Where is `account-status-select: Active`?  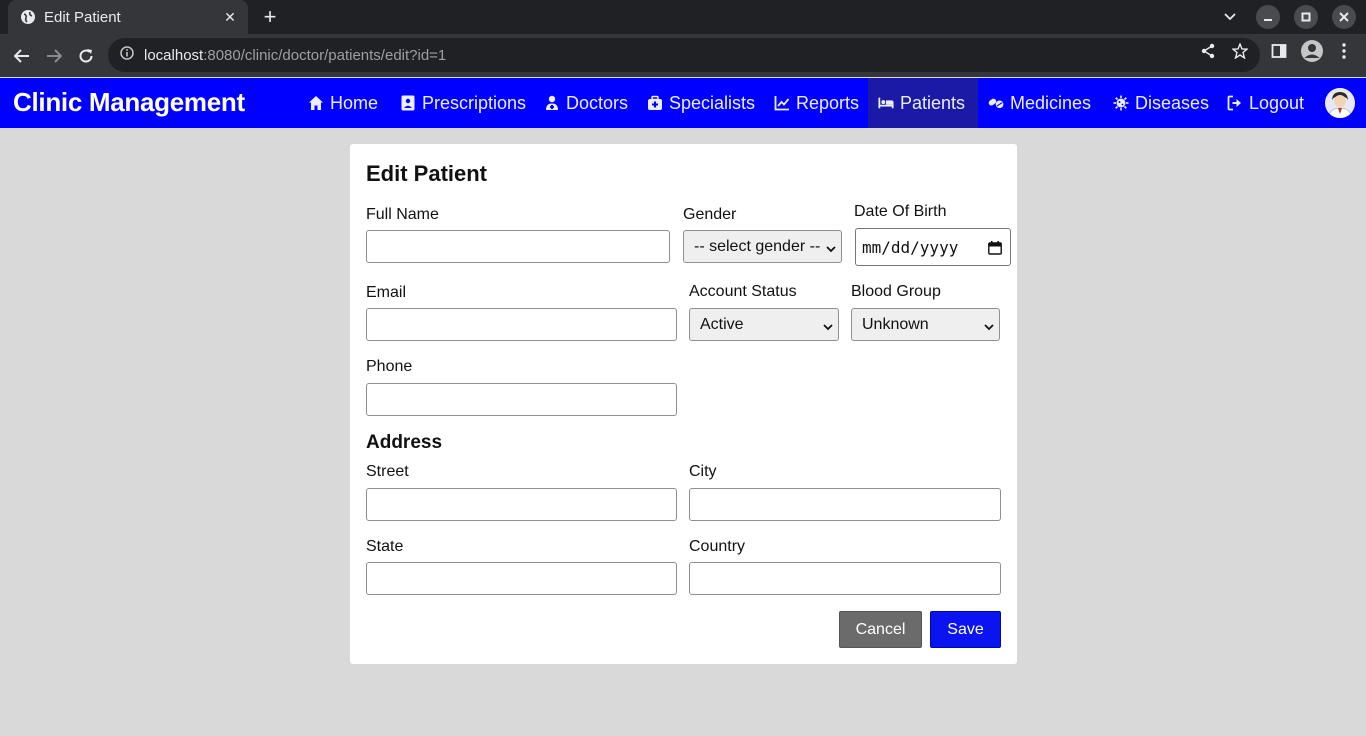 account-status-select: Active is located at coordinates (764, 324).